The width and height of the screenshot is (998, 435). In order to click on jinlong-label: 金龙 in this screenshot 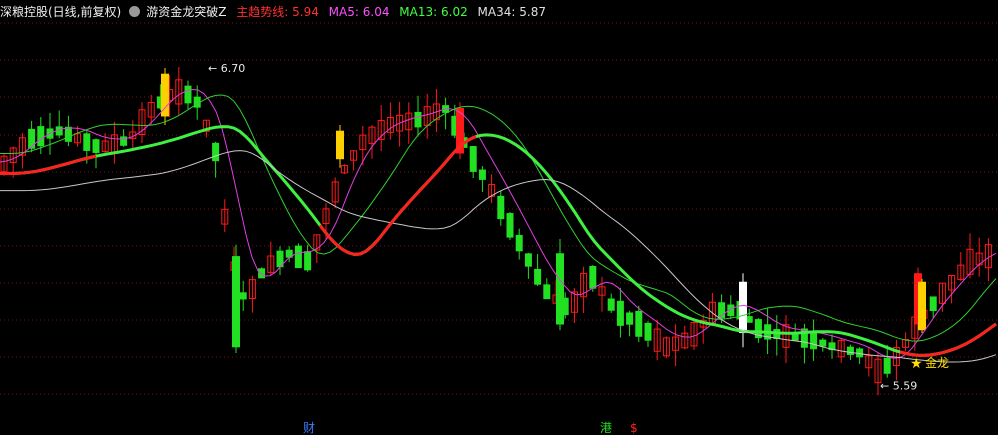, I will do `click(937, 362)`.